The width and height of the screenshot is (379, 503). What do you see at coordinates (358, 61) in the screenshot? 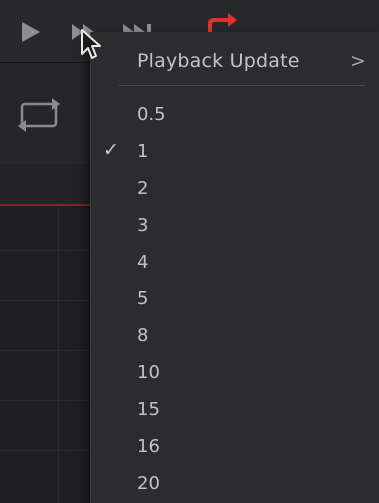
I see `chevron-right-icon: >` at bounding box center [358, 61].